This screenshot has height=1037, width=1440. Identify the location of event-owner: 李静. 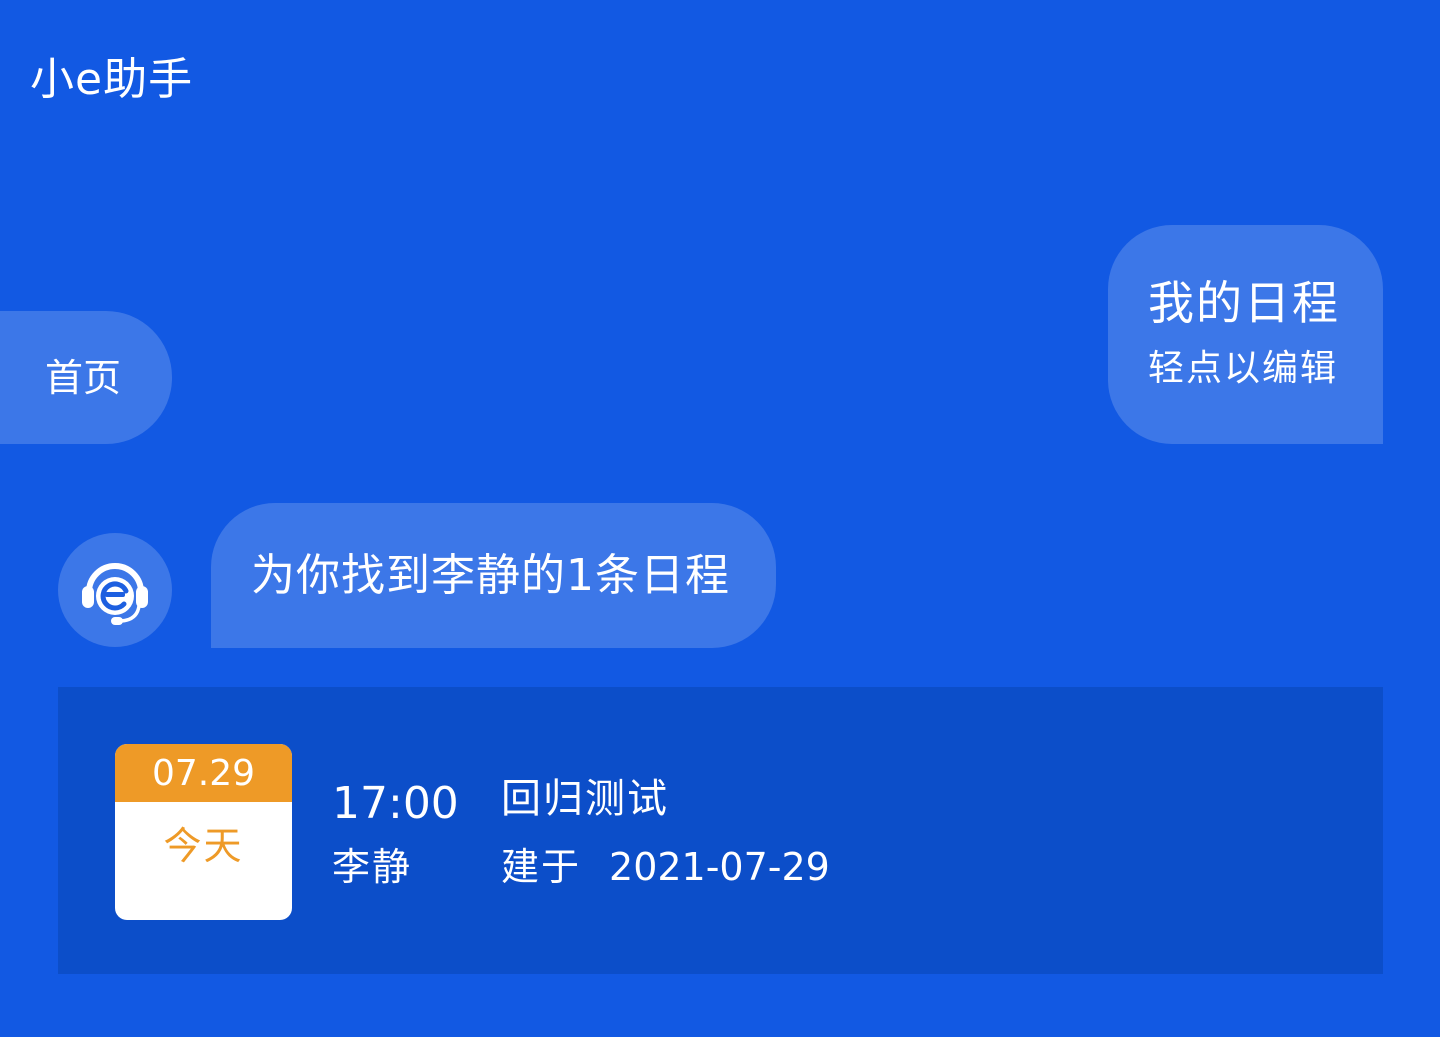
(372, 867).